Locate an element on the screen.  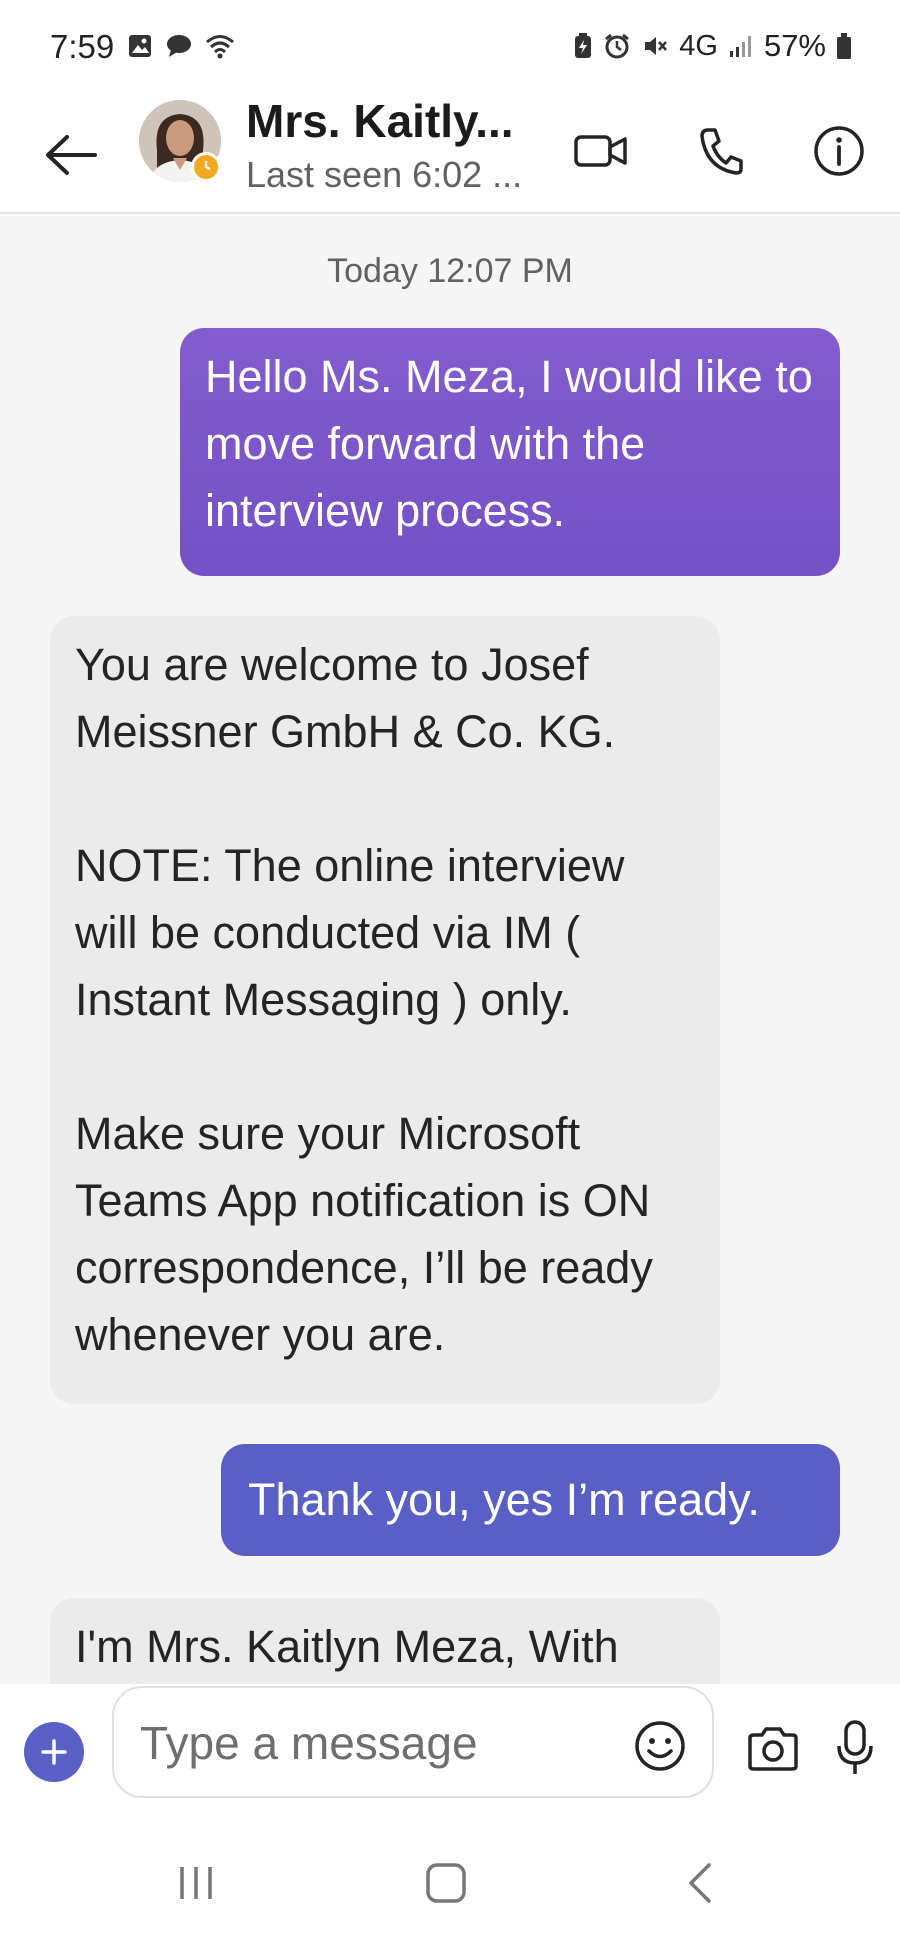
chat-notification-icon is located at coordinates (179, 46).